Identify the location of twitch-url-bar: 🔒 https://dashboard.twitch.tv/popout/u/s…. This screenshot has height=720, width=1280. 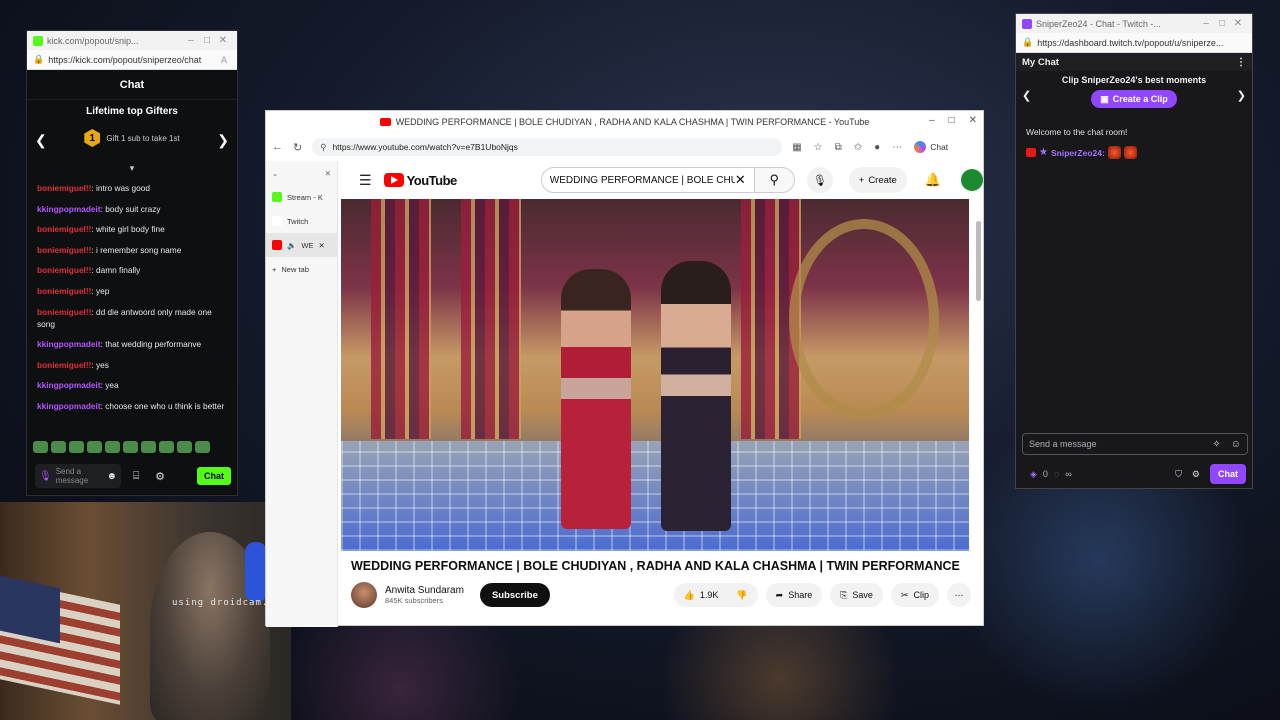
(1134, 43).